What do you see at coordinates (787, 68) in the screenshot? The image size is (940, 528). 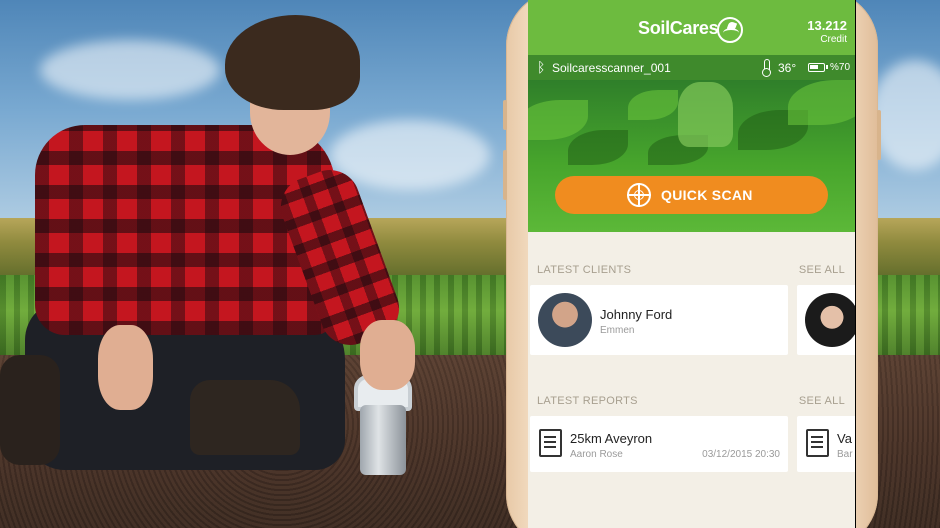 I see `temperature-value: 36°` at bounding box center [787, 68].